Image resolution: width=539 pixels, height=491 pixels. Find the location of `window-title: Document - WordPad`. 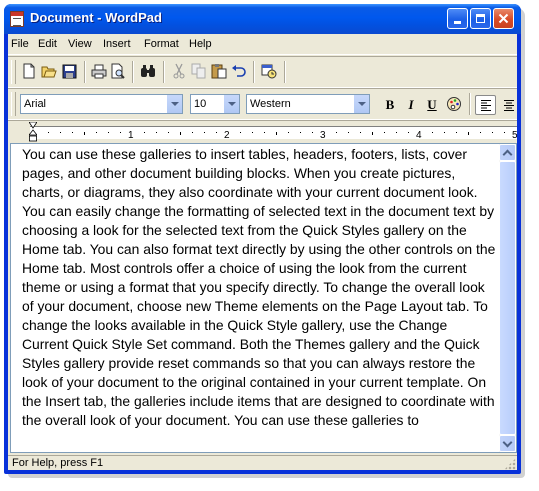

window-title: Document - WordPad is located at coordinates (96, 17).